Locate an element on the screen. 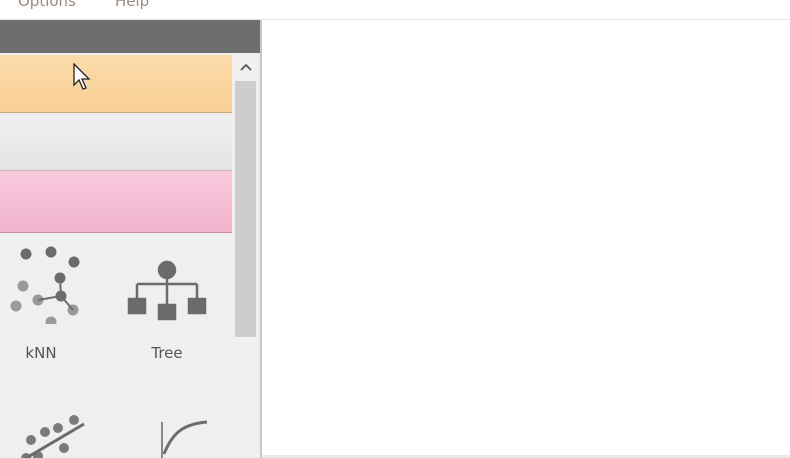 Image resolution: width=790 pixels, height=458 pixels. menu-help: Help is located at coordinates (132, 5).